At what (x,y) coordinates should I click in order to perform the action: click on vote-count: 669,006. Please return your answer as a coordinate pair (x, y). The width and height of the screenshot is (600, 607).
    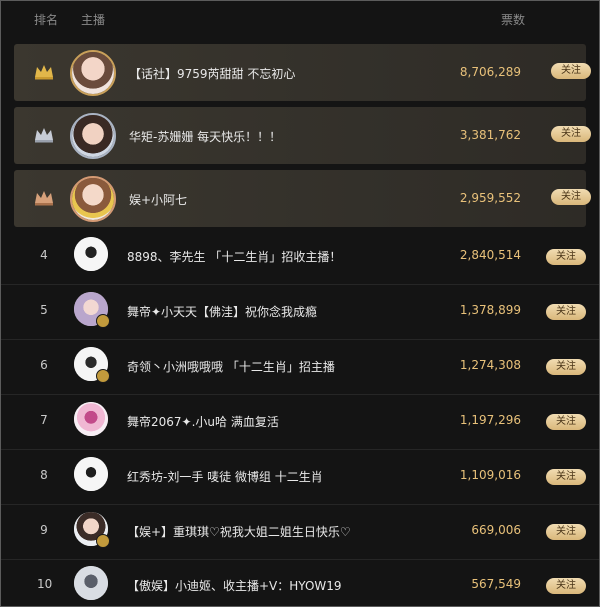
    Looking at the image, I should click on (496, 530).